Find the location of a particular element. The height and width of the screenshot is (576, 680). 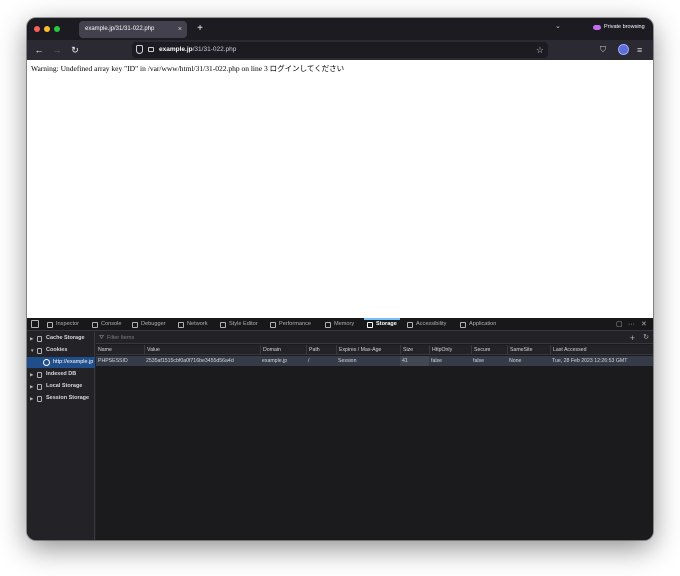

column-header-samesite: SameSite is located at coordinates (520, 350).